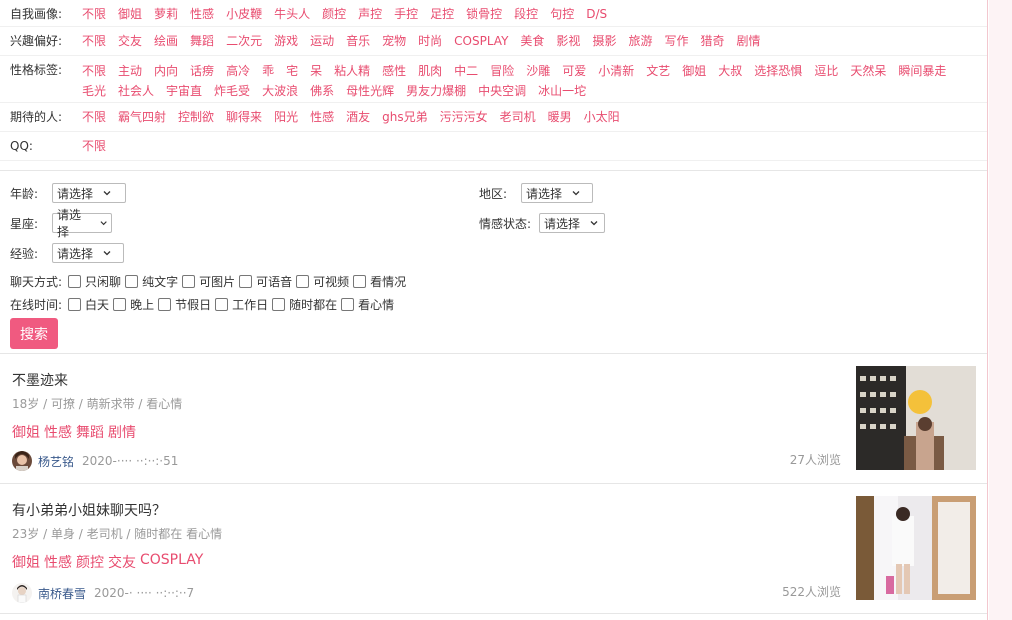 Image resolution: width=1012 pixels, height=620 pixels. Describe the element at coordinates (56, 461) in the screenshot. I see `author-name: 杨艺铭` at that location.